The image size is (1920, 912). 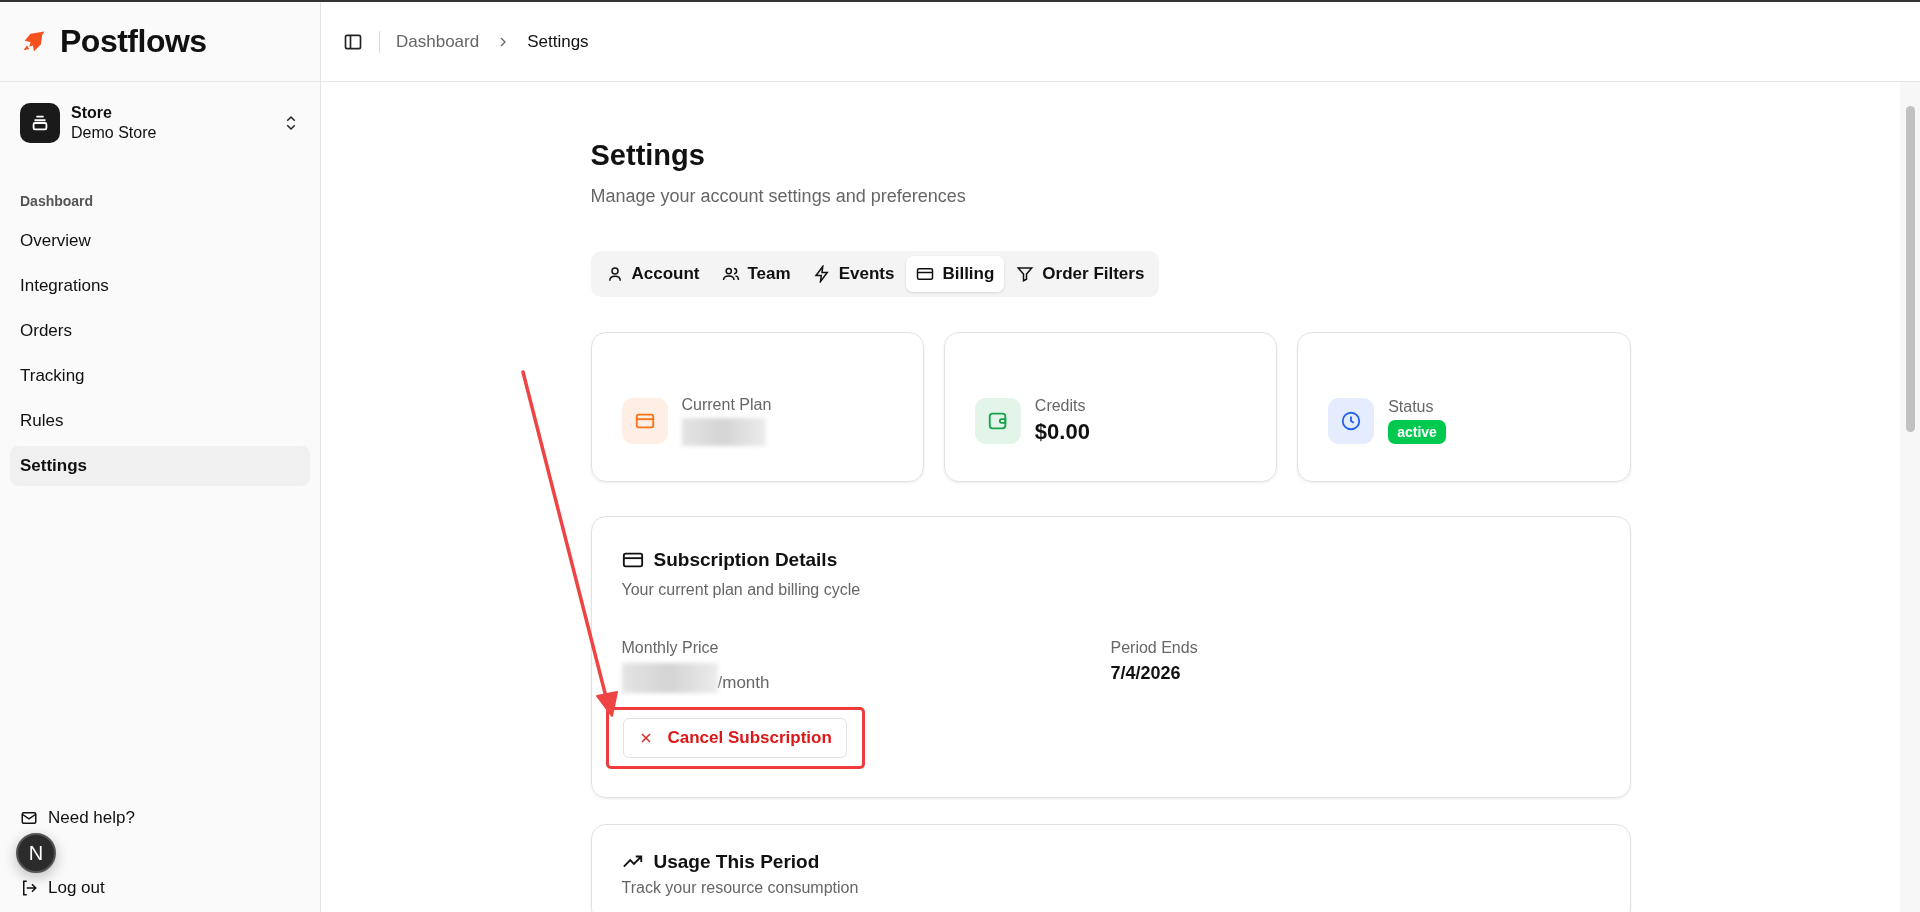 What do you see at coordinates (133, 41) in the screenshot?
I see `brand-name: Postflows` at bounding box center [133, 41].